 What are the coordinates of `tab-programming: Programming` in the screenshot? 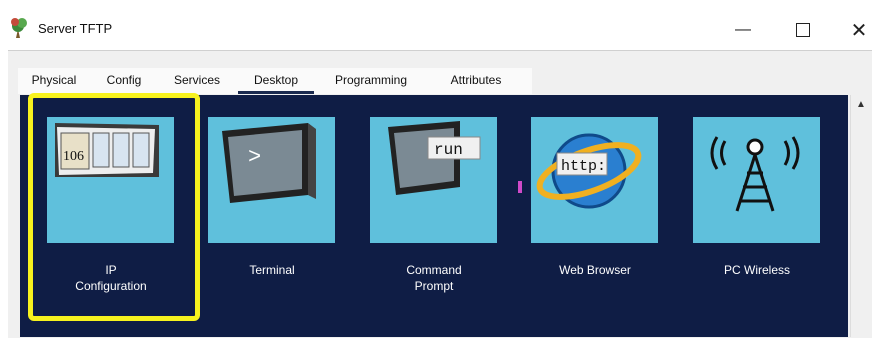 It's located at (371, 81).